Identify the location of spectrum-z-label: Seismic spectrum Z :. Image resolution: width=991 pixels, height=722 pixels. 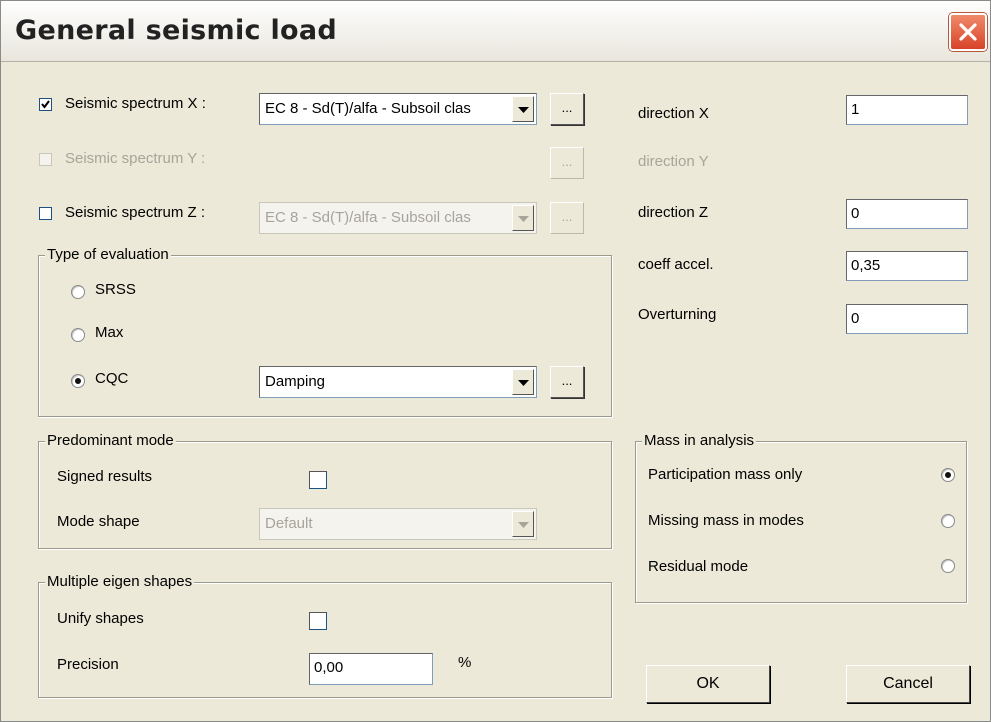
(135, 212).